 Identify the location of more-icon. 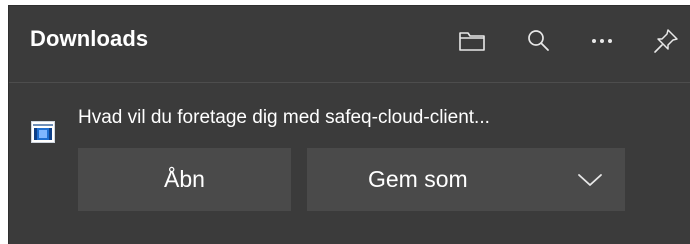
(602, 41).